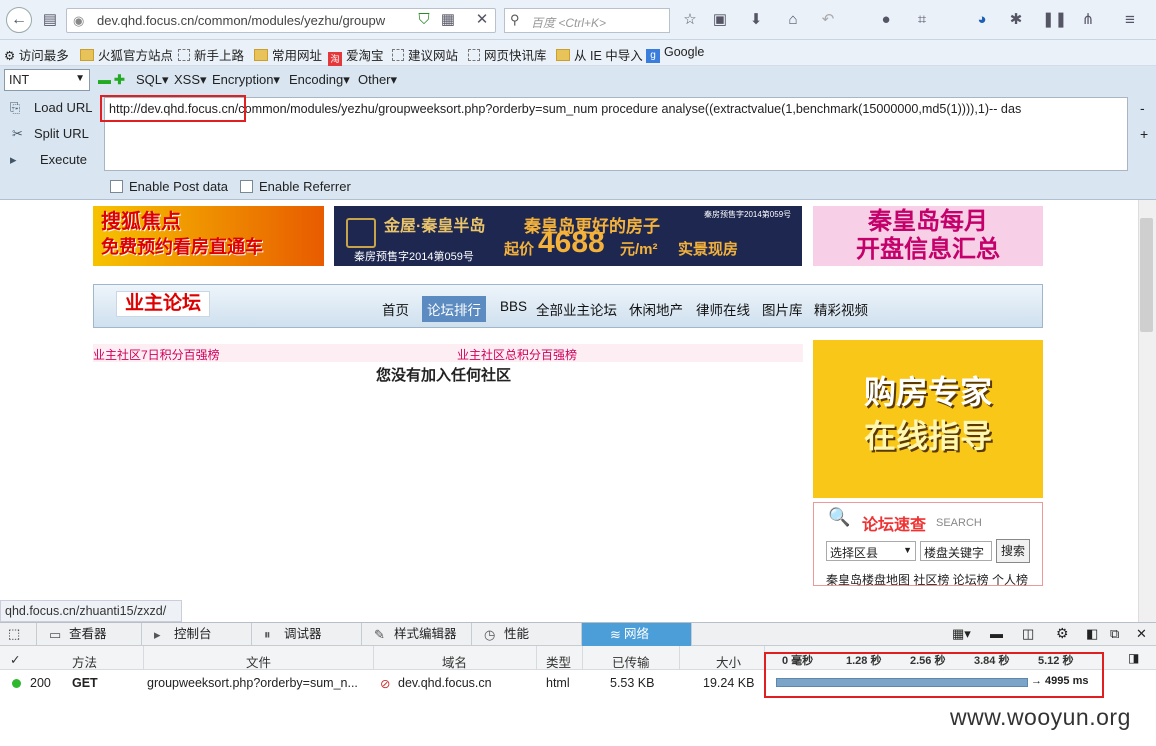 The image size is (1156, 746). Describe the element at coordinates (246, 80) in the screenshot. I see `menu-encryption: Encryption▾` at that location.